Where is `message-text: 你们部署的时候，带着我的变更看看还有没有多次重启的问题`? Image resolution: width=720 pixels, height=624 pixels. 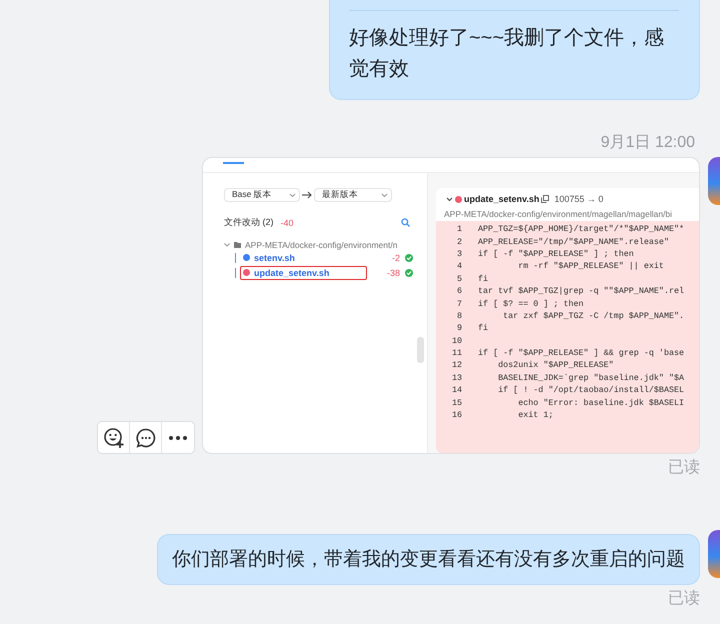
message-text: 你们部署的时候，带着我的变更看看还有没有多次重启的问题 is located at coordinates (428, 560).